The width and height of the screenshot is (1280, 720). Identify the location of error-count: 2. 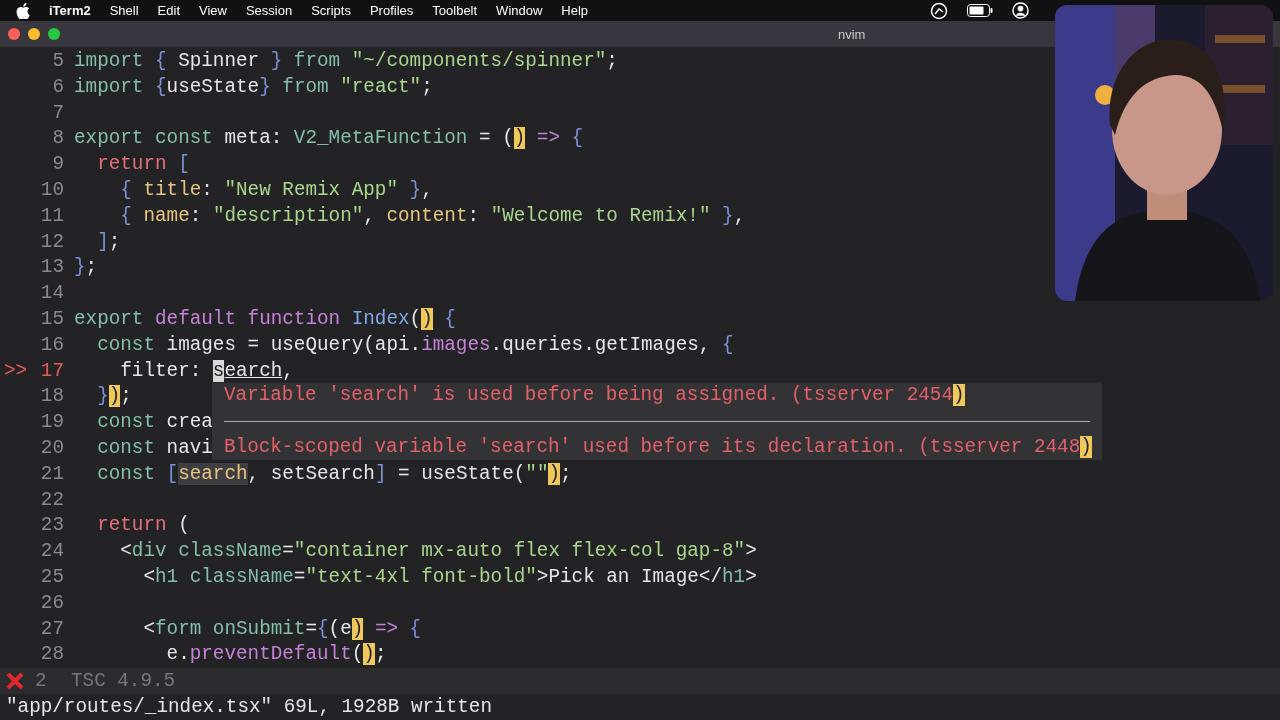
(41, 681).